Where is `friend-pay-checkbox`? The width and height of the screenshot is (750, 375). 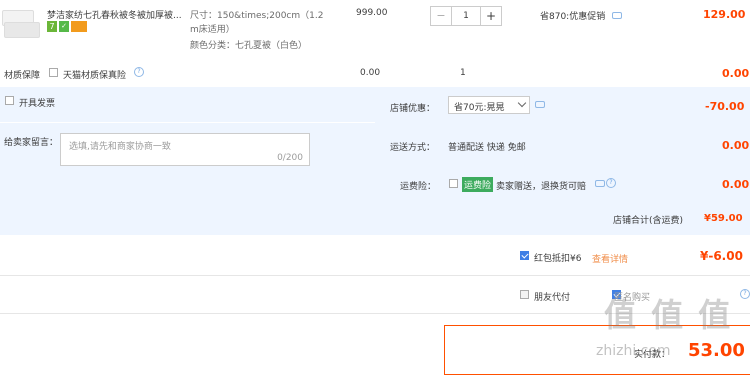 friend-pay-checkbox is located at coordinates (524, 294).